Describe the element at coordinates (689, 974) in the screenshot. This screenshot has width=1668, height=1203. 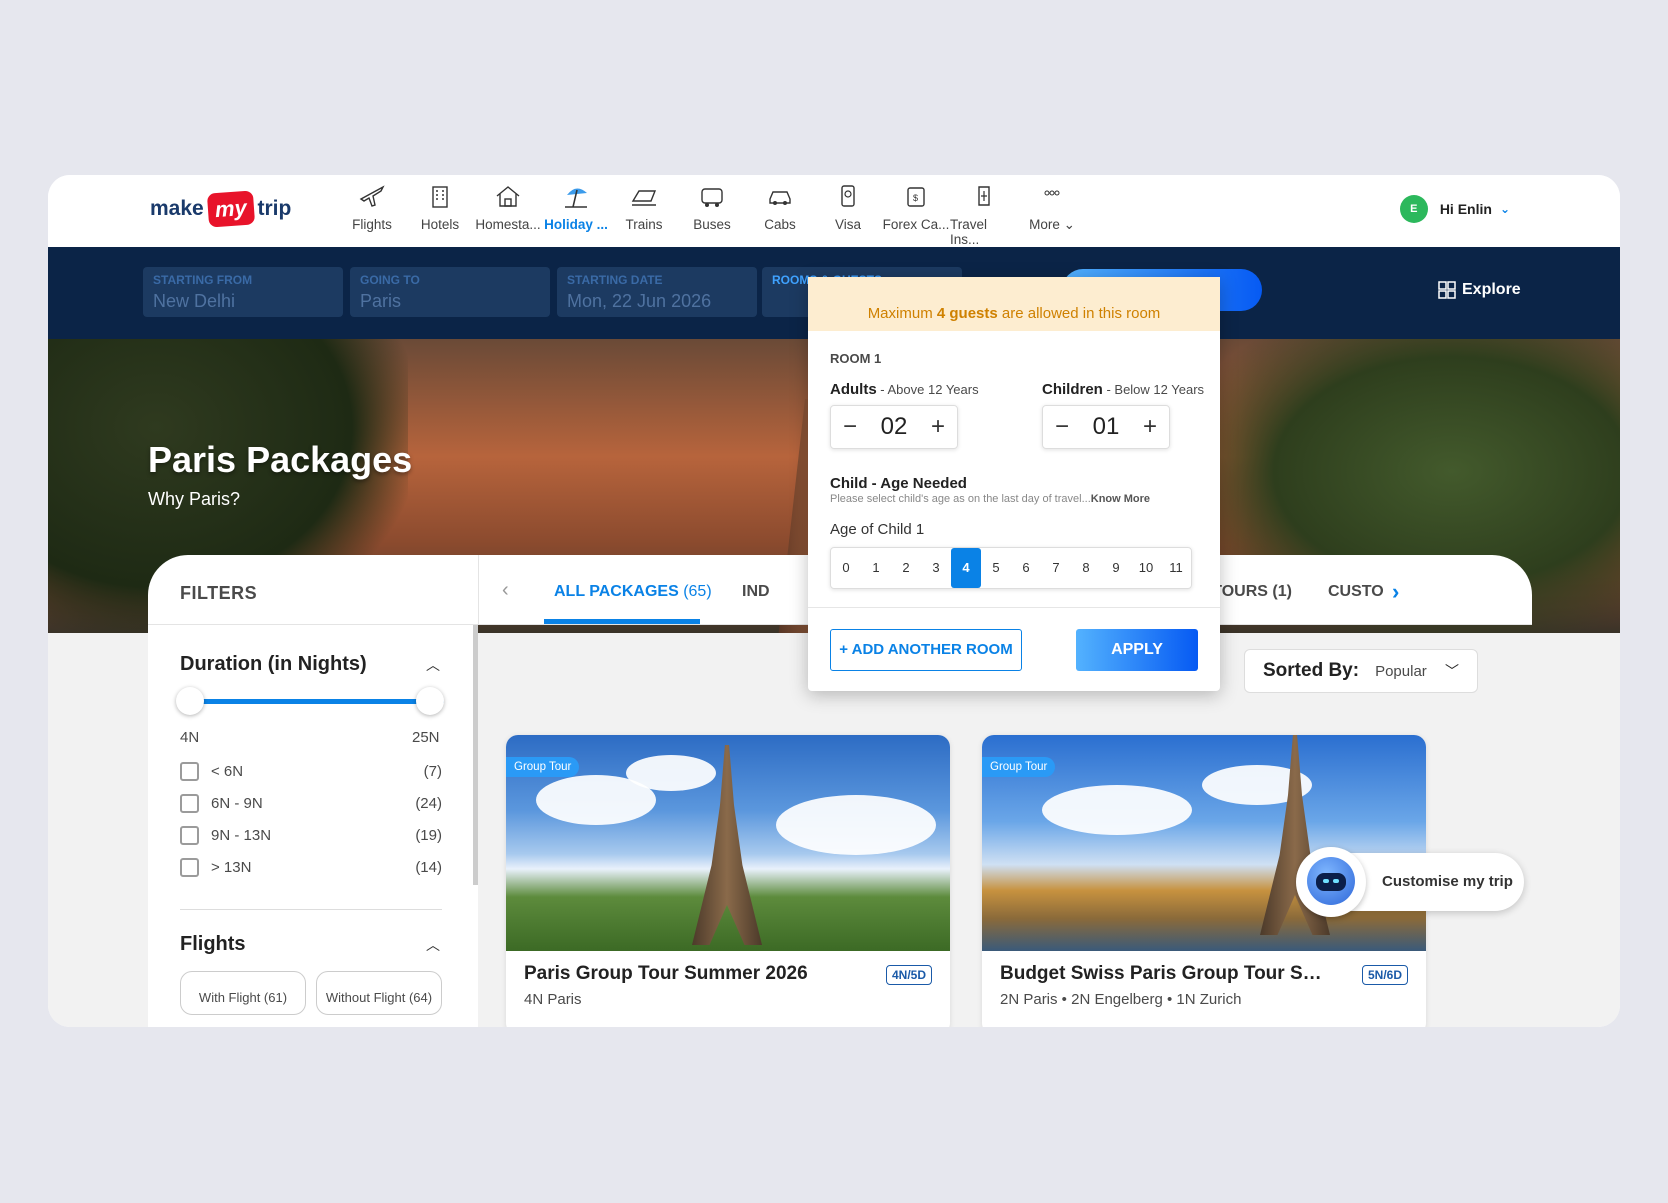
I see `package-title: Paris Group Tour Summer 2026` at that location.